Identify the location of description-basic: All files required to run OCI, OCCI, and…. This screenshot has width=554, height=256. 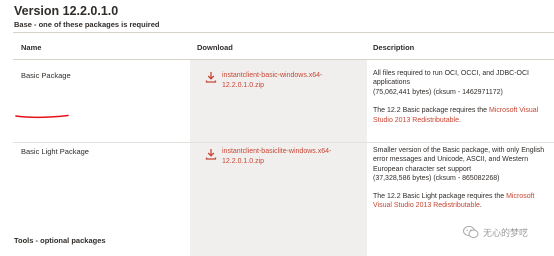
(461, 97).